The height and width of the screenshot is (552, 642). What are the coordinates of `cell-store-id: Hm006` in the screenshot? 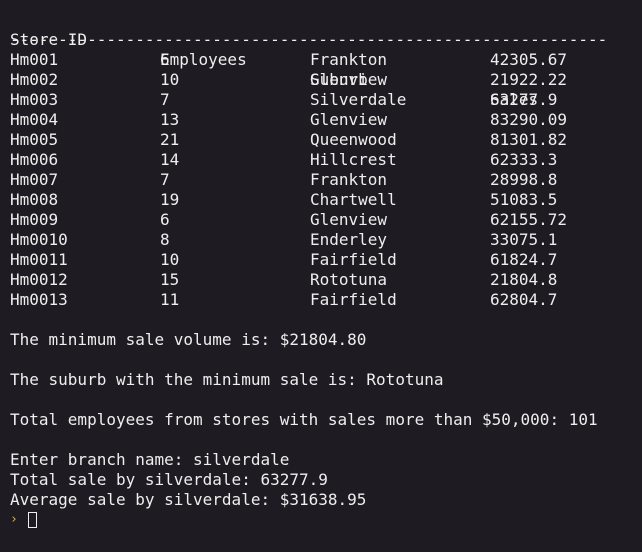 It's located at (34, 159).